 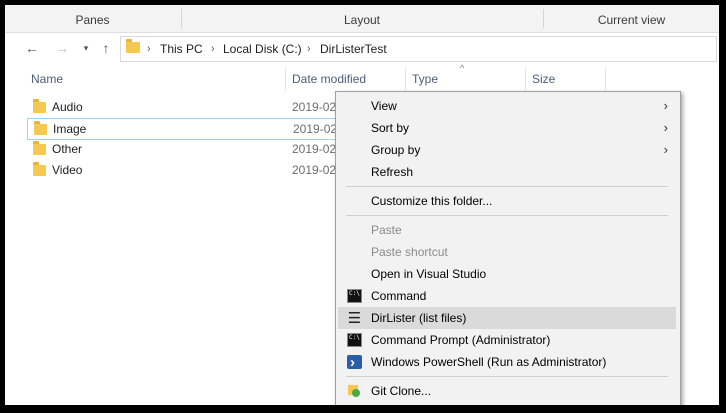 I want to click on ribbon-group-panes: Panes, so click(x=92, y=18).